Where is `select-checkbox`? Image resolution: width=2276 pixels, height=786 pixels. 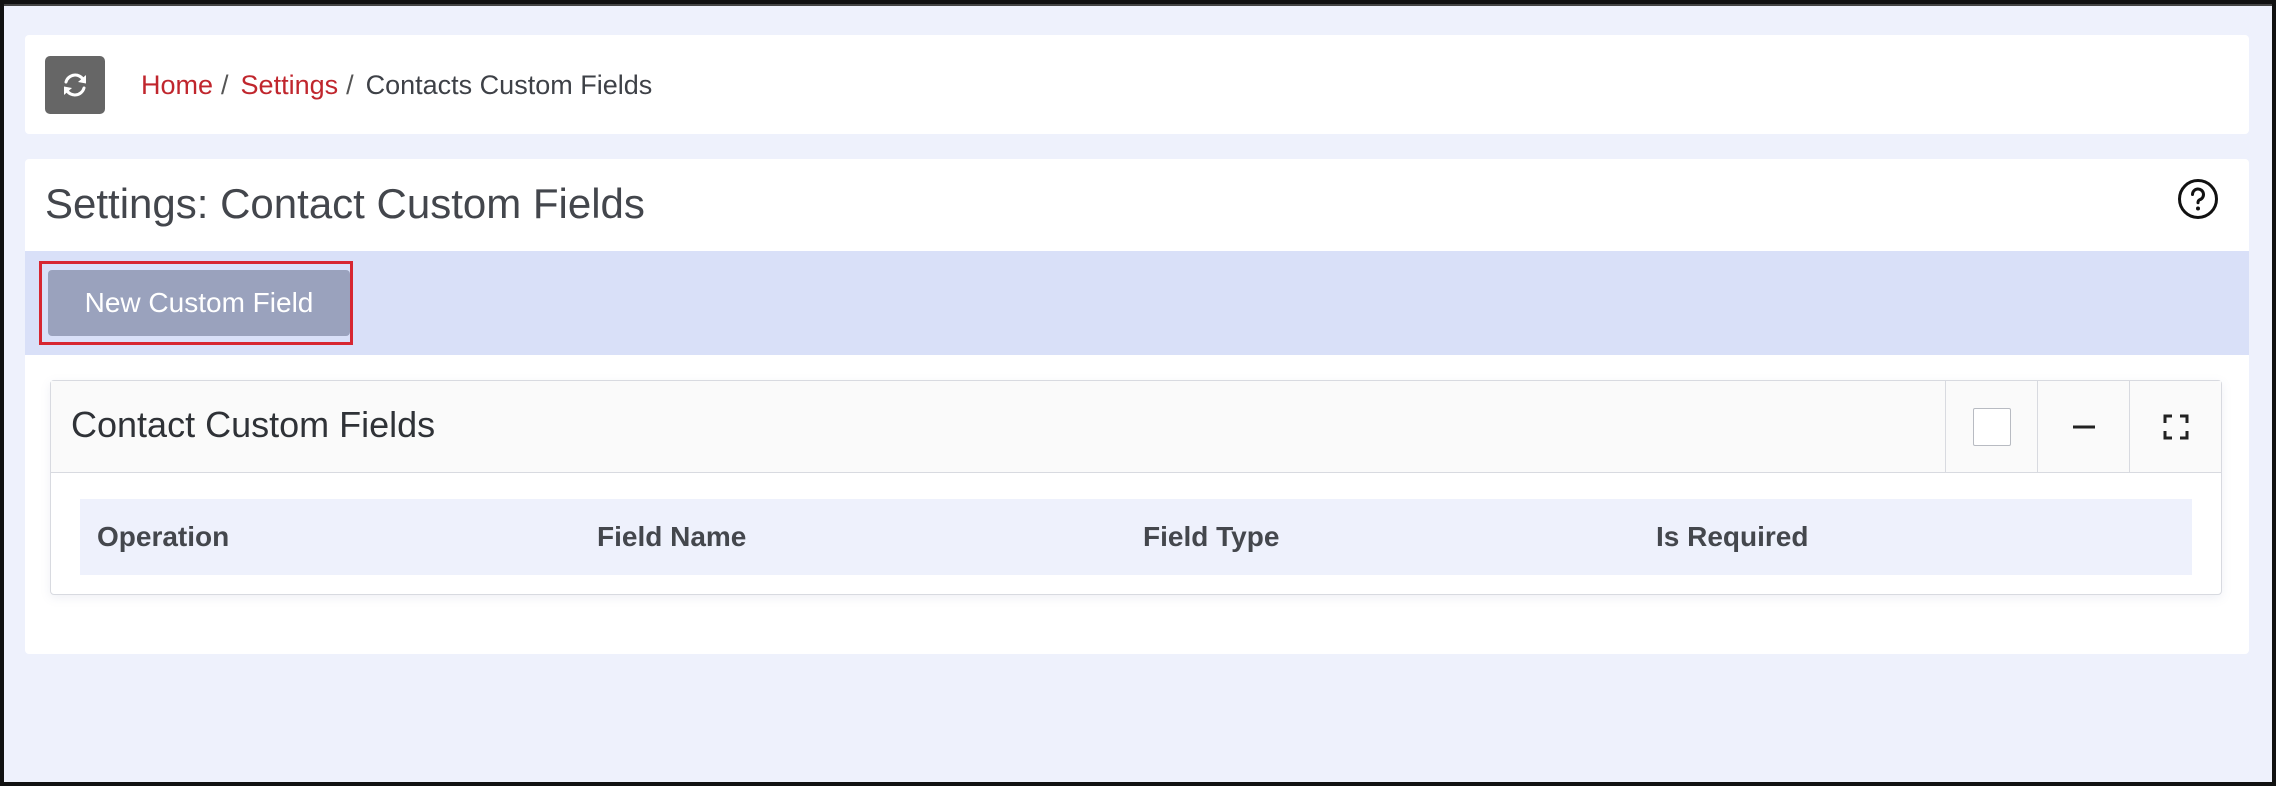
select-checkbox is located at coordinates (1991, 427).